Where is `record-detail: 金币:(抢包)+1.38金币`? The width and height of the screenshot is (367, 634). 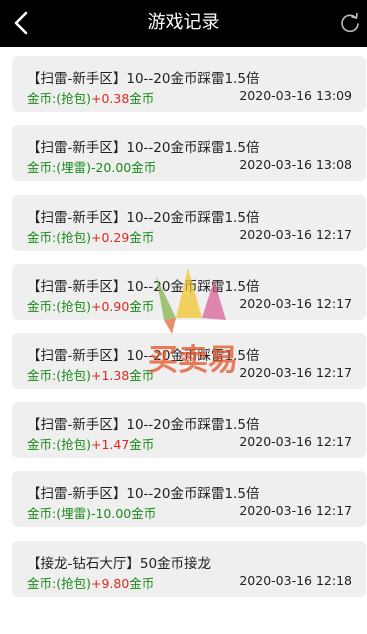
record-detail: 金币:(抢包)+1.38金币 is located at coordinates (90, 374).